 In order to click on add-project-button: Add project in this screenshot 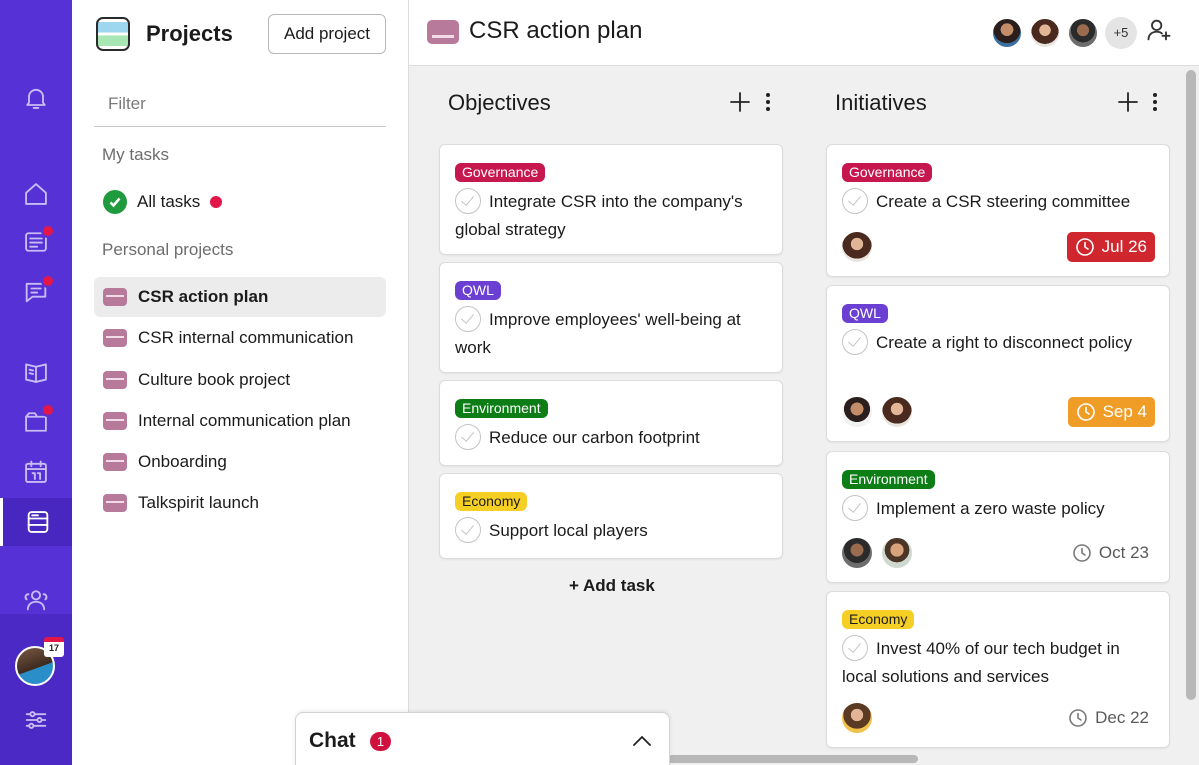, I will do `click(327, 34)`.